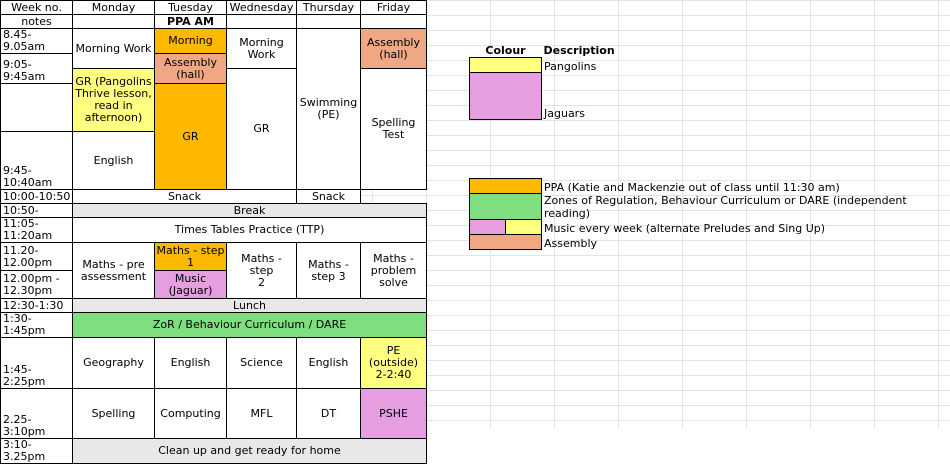  Describe the element at coordinates (113, 48) in the screenshot. I see `mon-morning-work: Morning Work` at that location.